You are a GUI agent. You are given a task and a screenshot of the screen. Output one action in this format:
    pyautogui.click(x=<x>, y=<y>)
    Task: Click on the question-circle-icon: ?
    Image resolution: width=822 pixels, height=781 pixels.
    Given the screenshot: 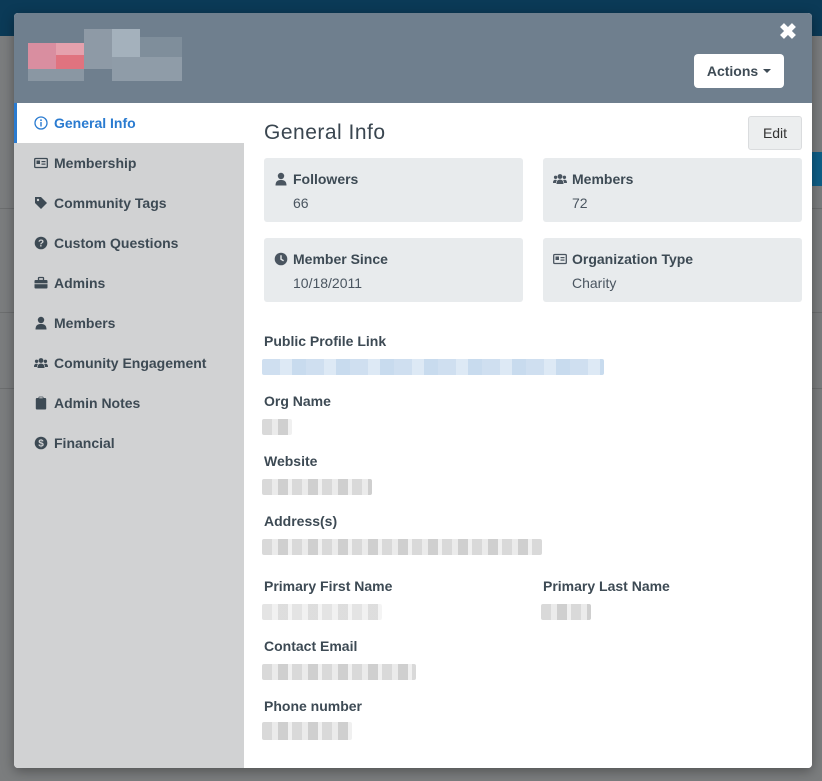 What is the action you would take?
    pyautogui.click(x=41, y=243)
    